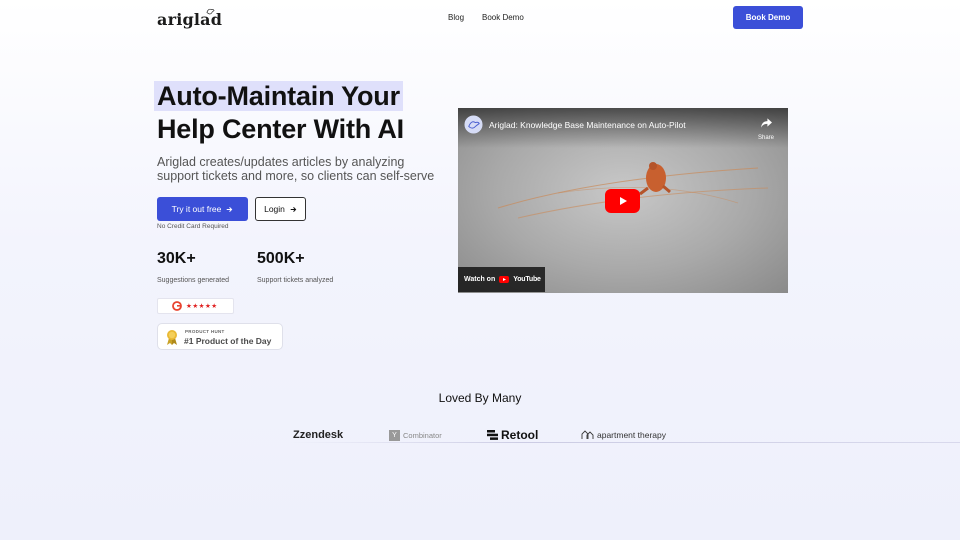  Describe the element at coordinates (210, 11) in the screenshot. I see `bird-logo-icon` at that location.